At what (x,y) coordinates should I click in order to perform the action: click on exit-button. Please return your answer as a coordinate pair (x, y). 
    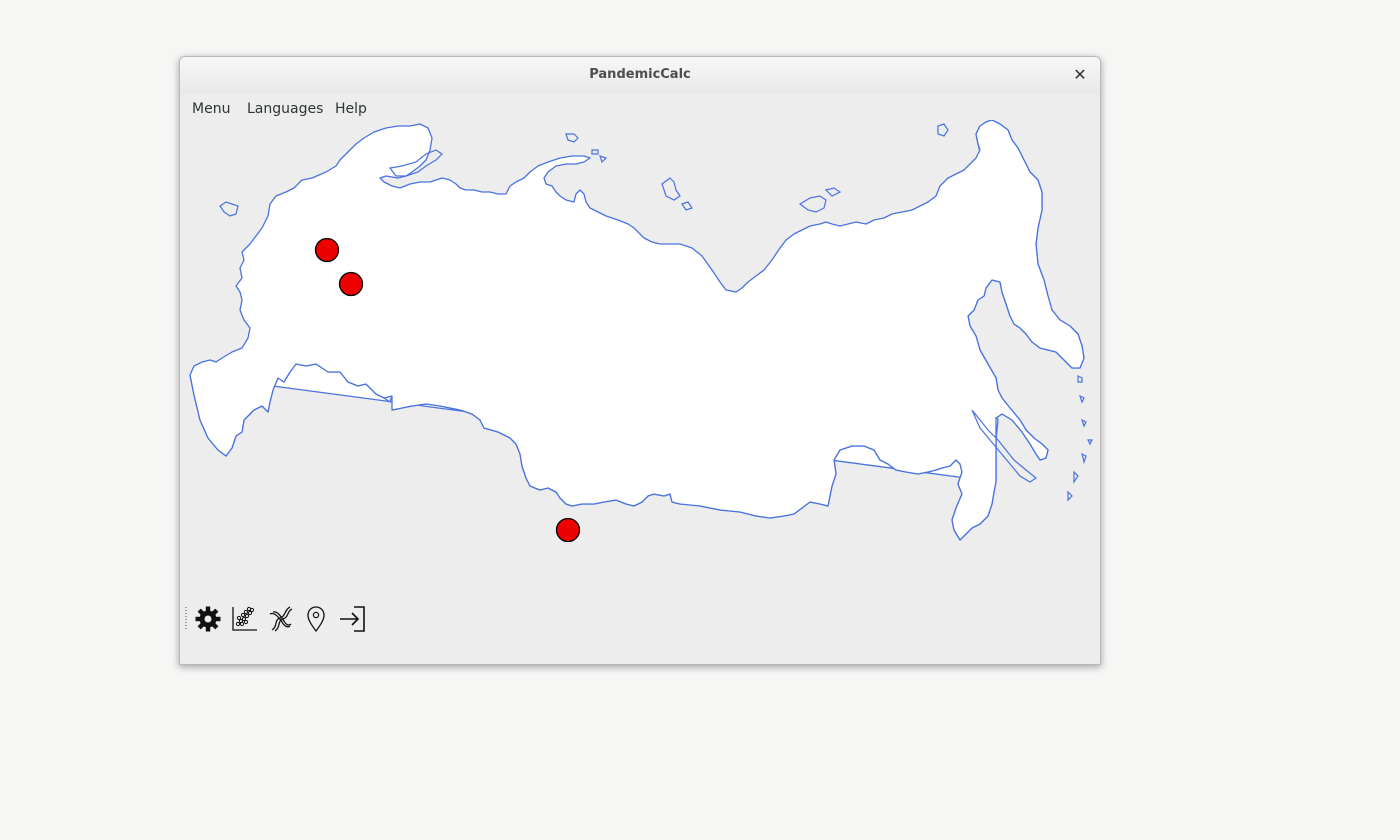
    Looking at the image, I should click on (352, 619).